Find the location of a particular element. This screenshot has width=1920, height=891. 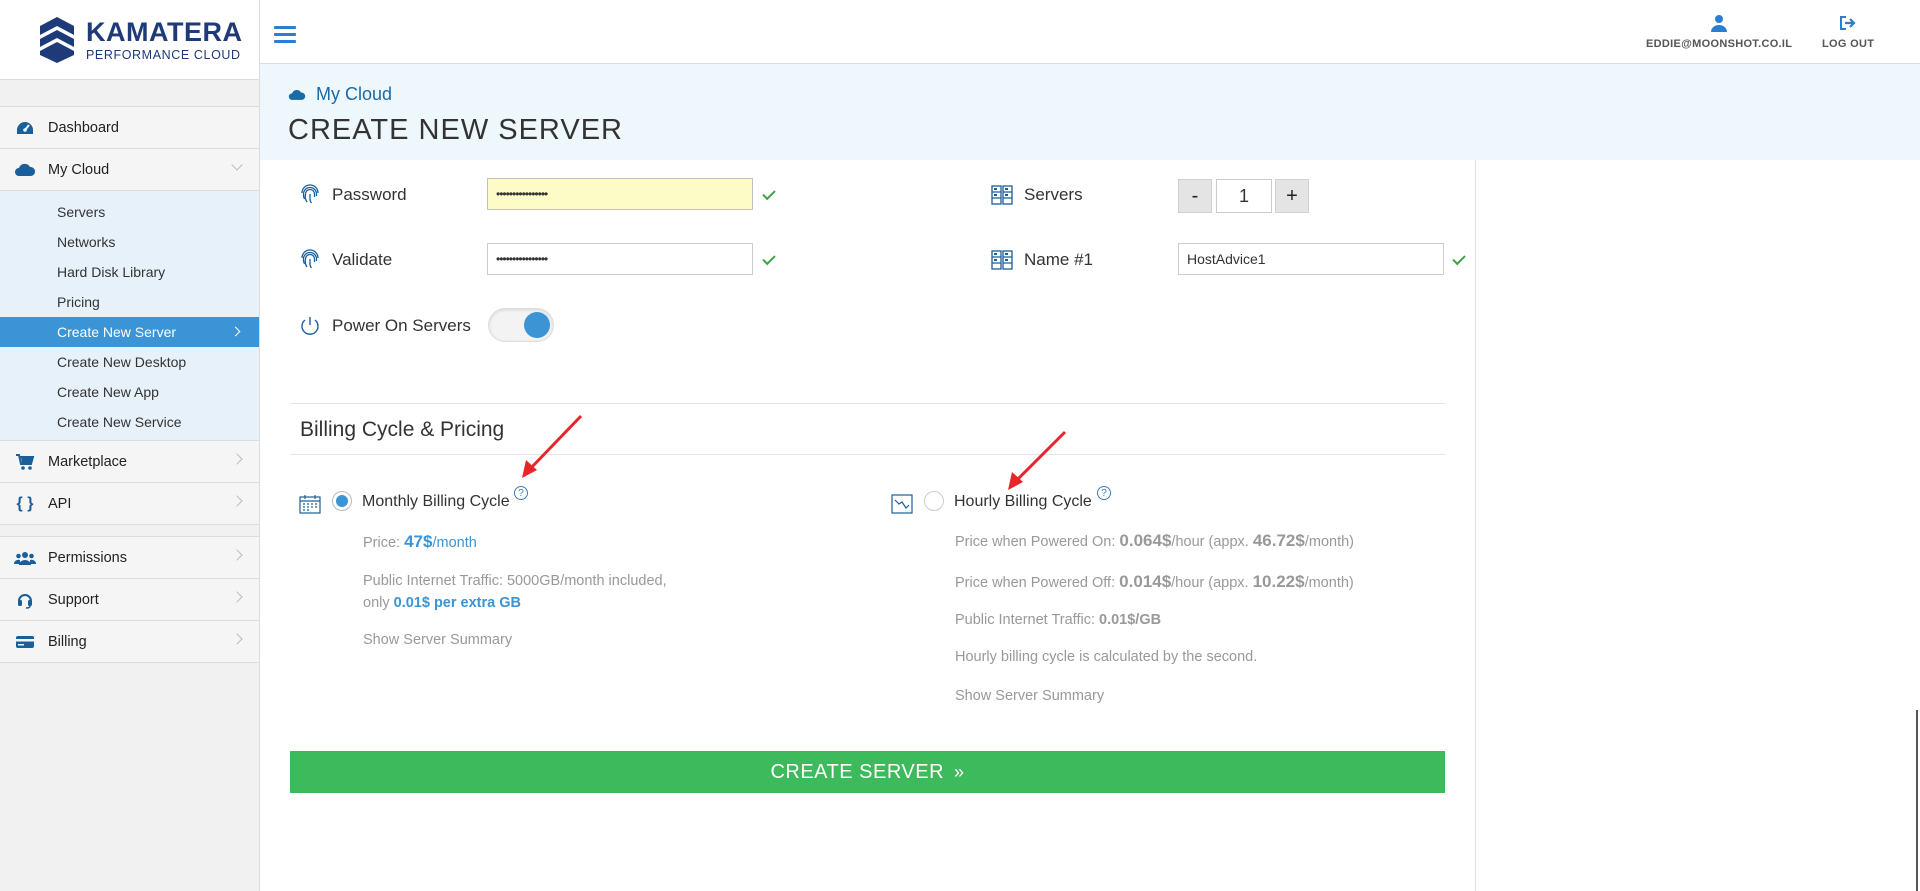

page-header: My Cloud CREATE NEW SERVER is located at coordinates (1090, 112).